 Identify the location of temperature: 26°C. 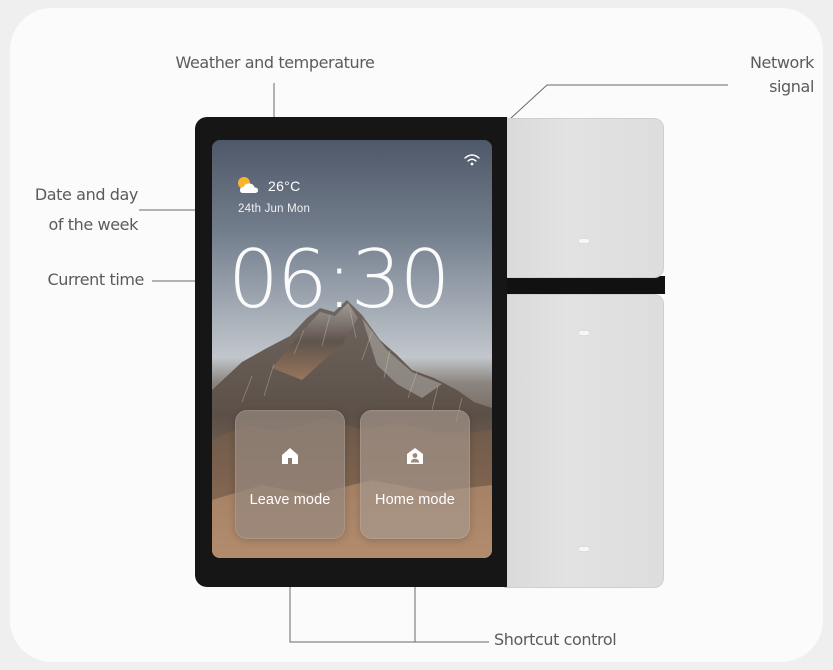
(284, 186).